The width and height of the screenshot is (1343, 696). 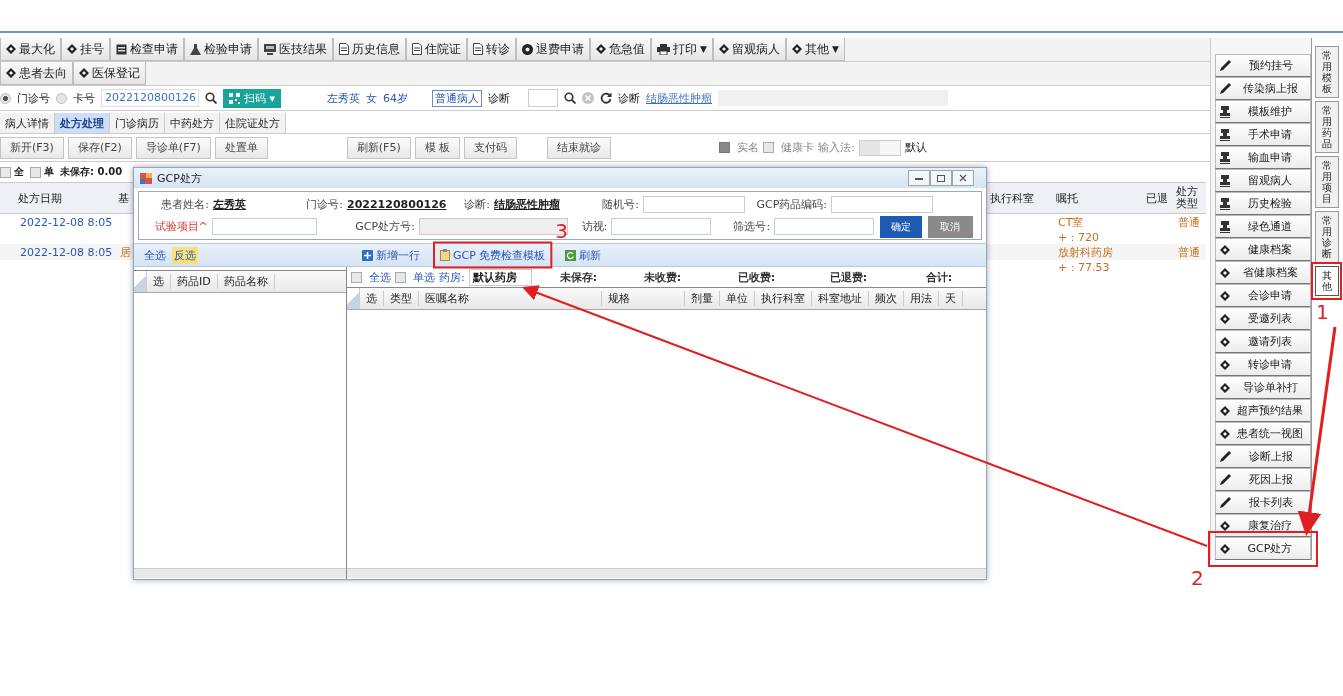 What do you see at coordinates (185, 255) in the screenshot?
I see `select-link: 反选` at bounding box center [185, 255].